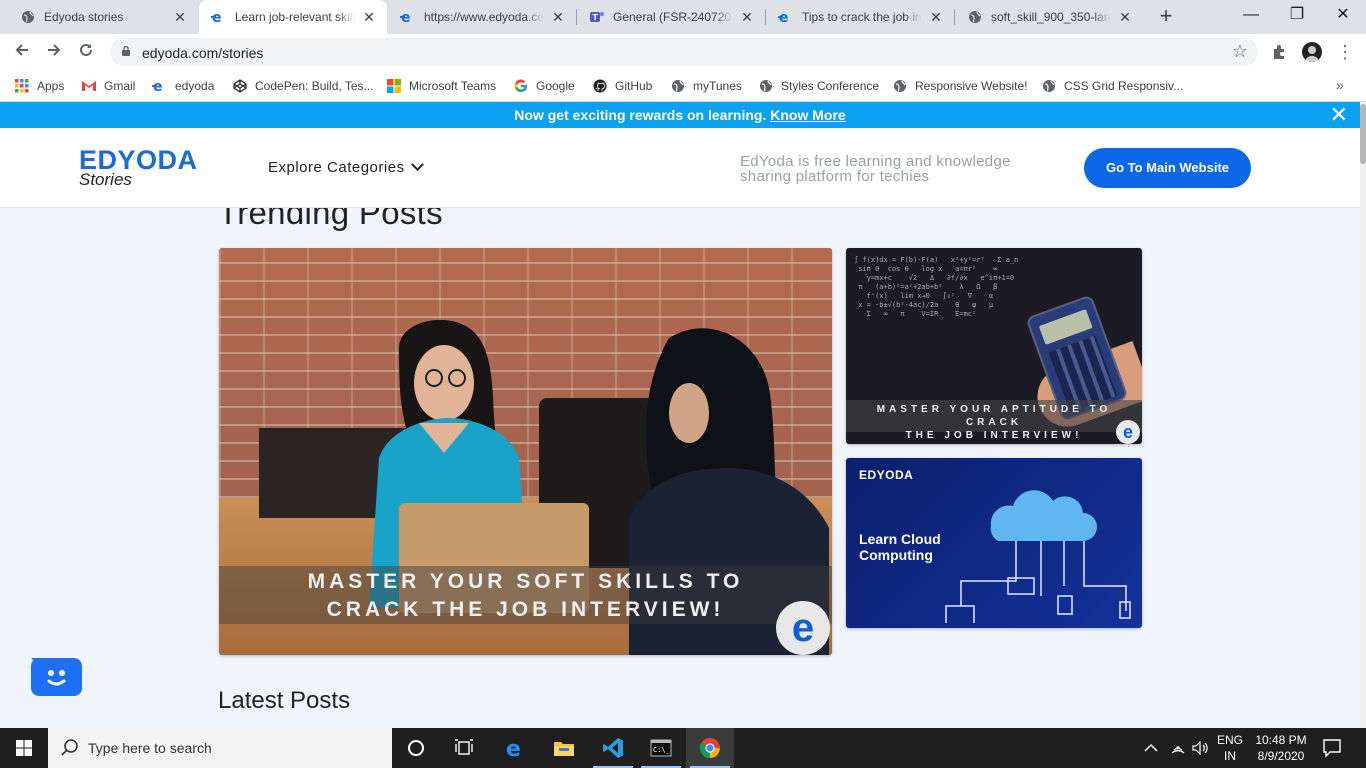 The image size is (1366, 768). I want to click on avatar-icon, so click(1312, 54).